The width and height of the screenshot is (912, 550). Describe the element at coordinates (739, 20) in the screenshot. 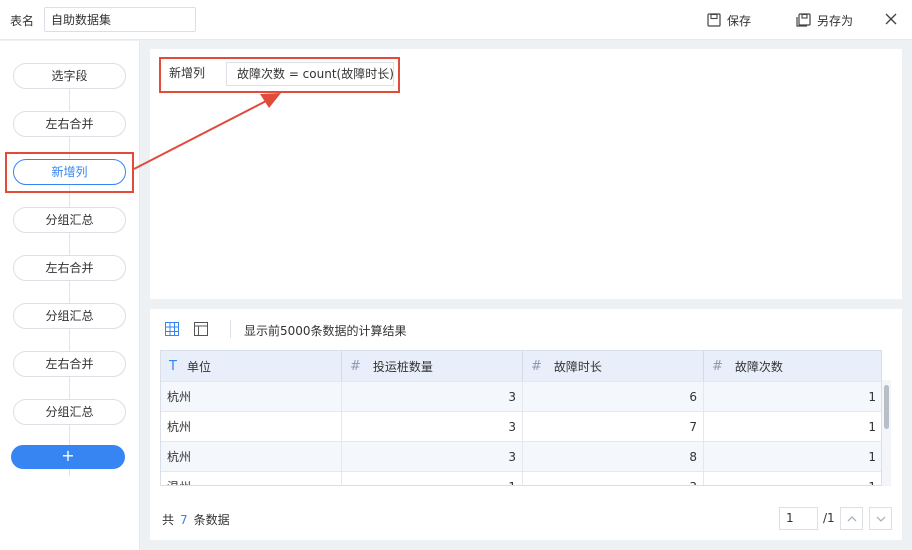

I see `save-label: 保存` at that location.